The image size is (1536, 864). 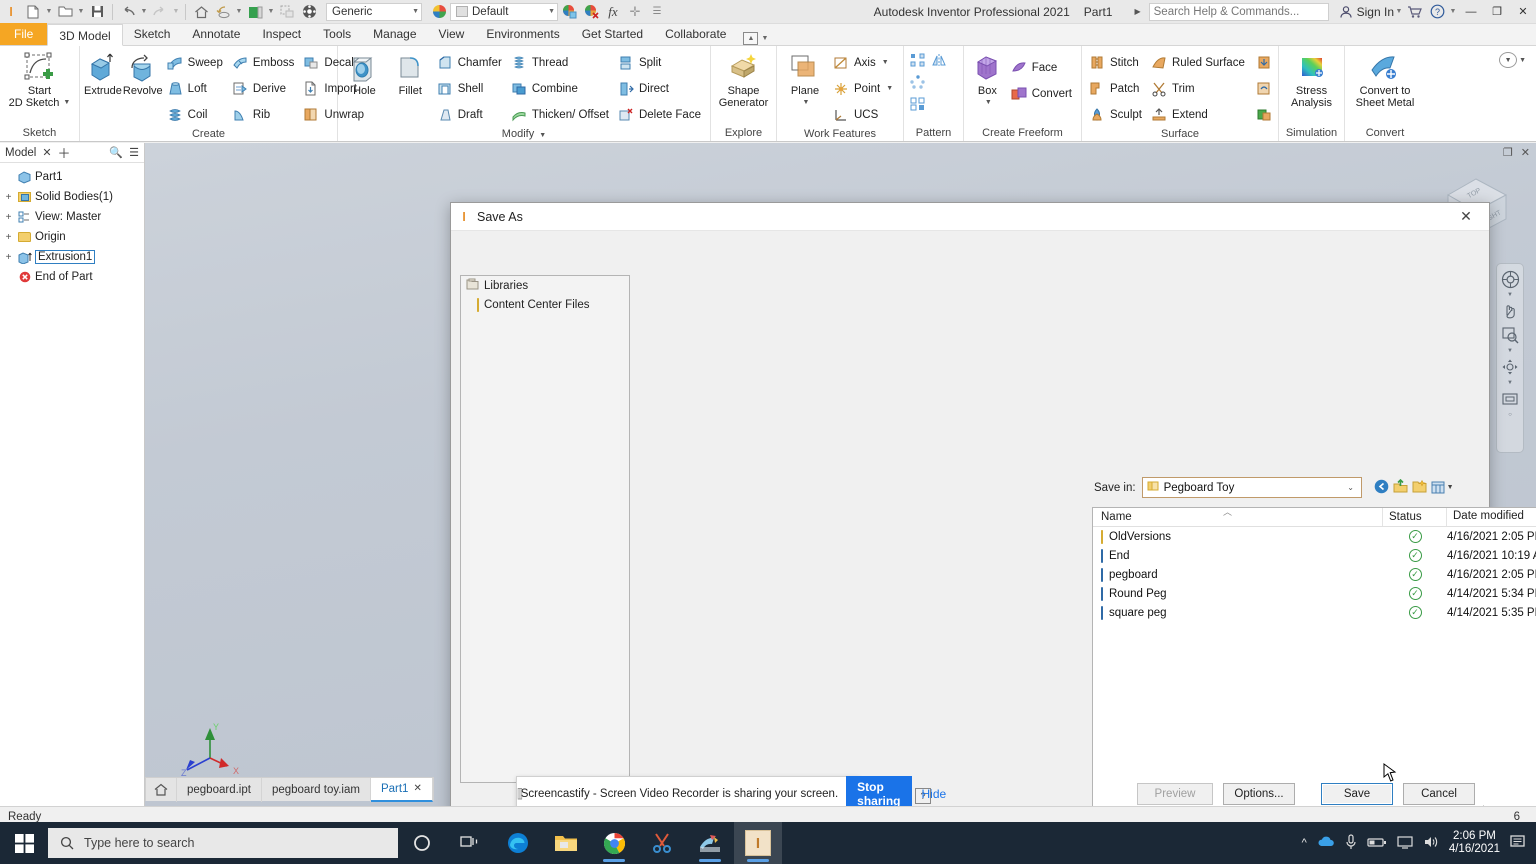 I want to click on mirror-icon, so click(x=940, y=60).